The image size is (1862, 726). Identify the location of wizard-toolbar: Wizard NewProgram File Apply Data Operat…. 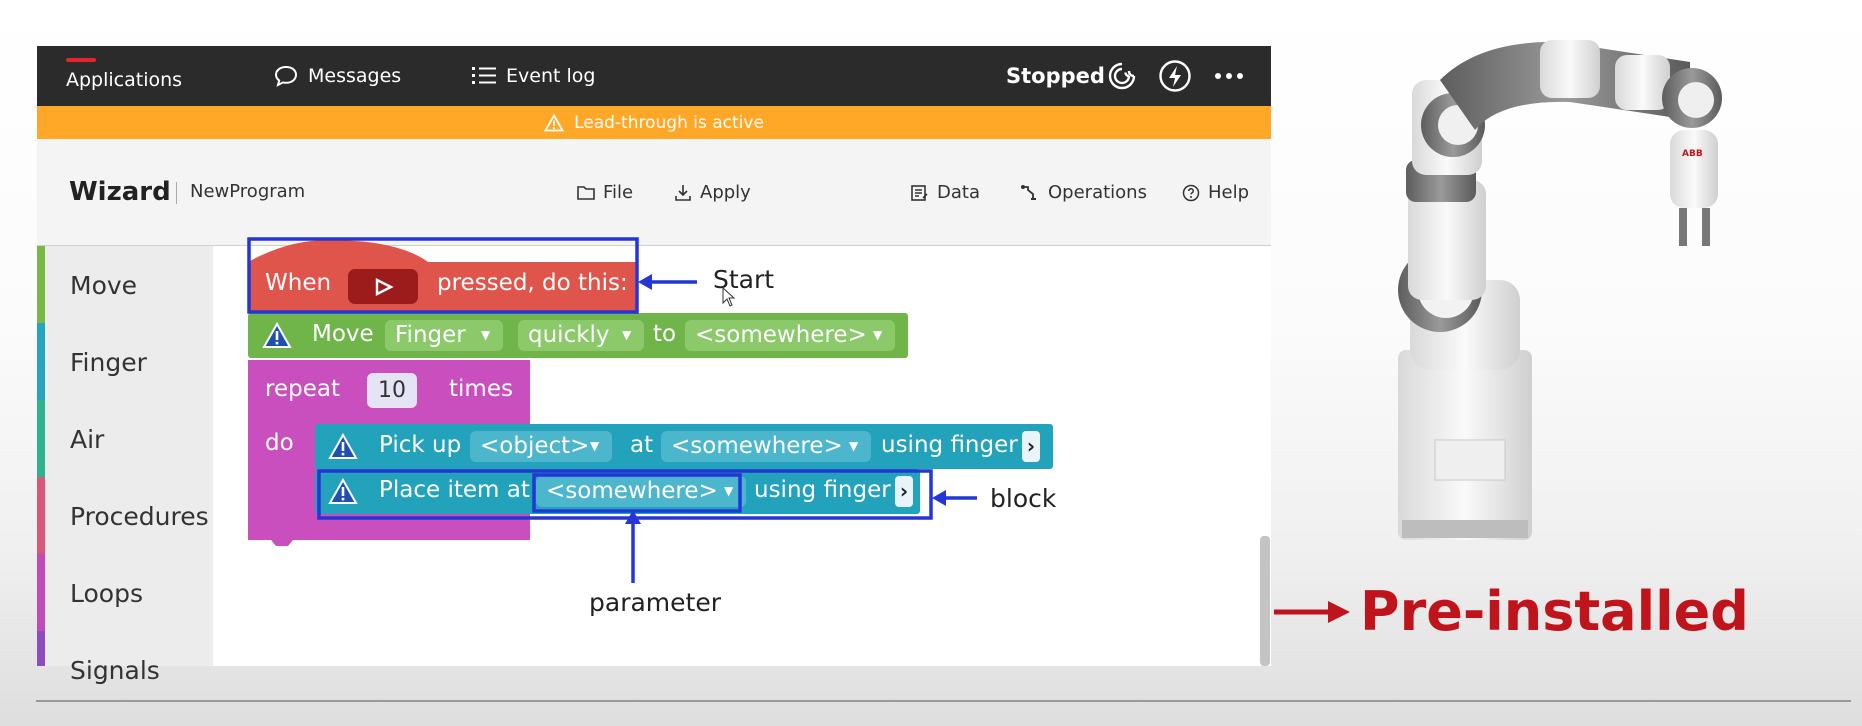
(654, 192).